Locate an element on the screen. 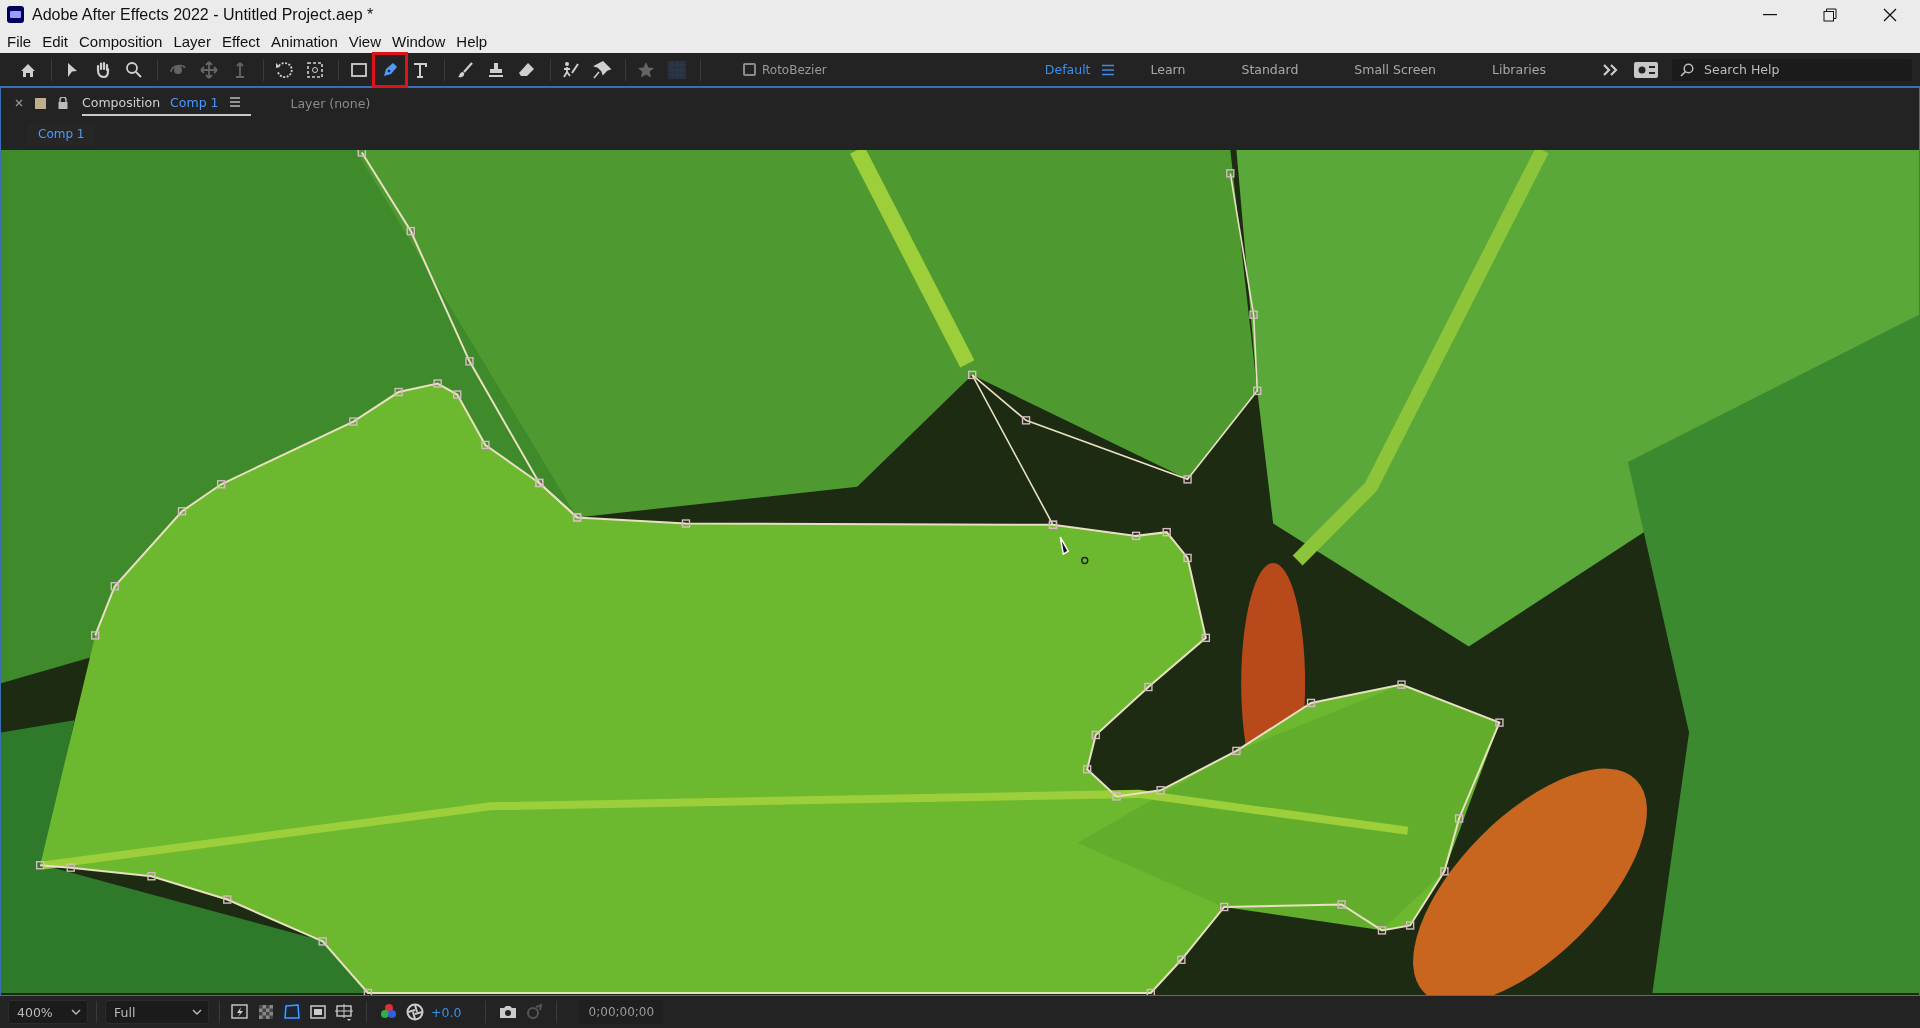 This screenshot has width=1920, height=1028. menu-item: Help is located at coordinates (474, 41).